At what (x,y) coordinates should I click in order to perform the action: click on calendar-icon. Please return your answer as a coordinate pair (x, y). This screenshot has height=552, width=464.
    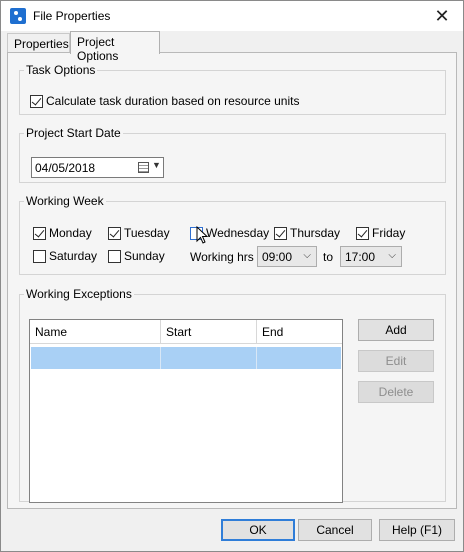
    Looking at the image, I should click on (143, 167).